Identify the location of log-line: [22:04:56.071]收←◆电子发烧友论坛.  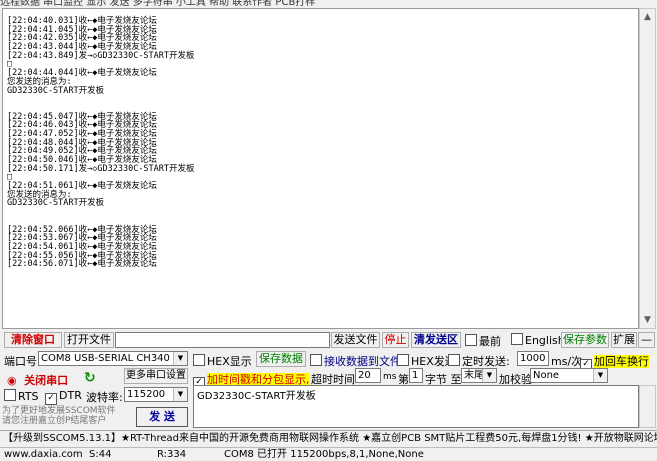
(82, 264).